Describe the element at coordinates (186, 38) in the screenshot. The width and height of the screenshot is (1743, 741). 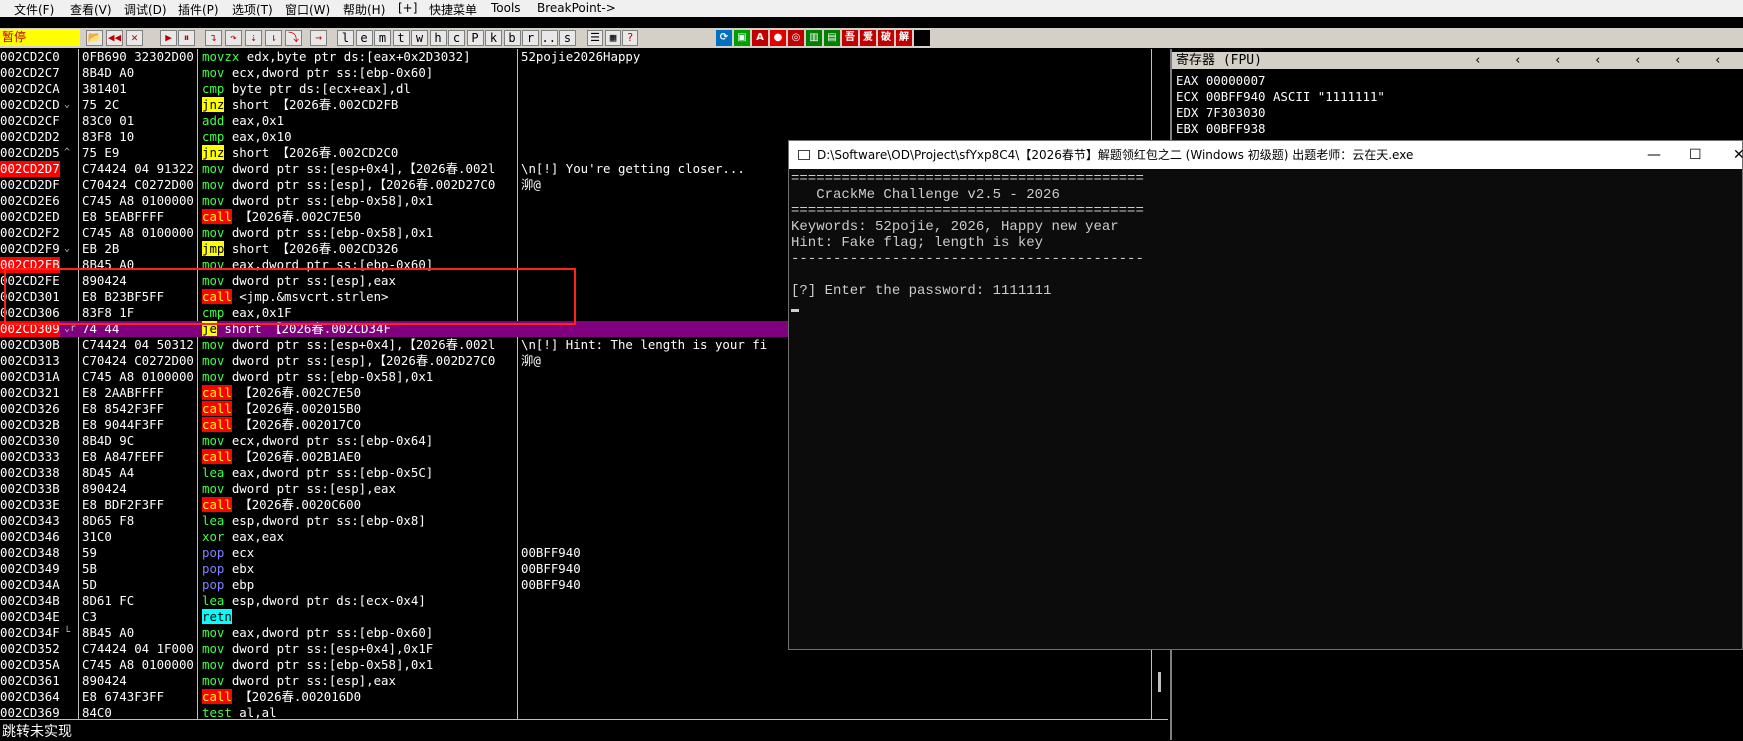
I see `pause-icon: ⏸` at that location.